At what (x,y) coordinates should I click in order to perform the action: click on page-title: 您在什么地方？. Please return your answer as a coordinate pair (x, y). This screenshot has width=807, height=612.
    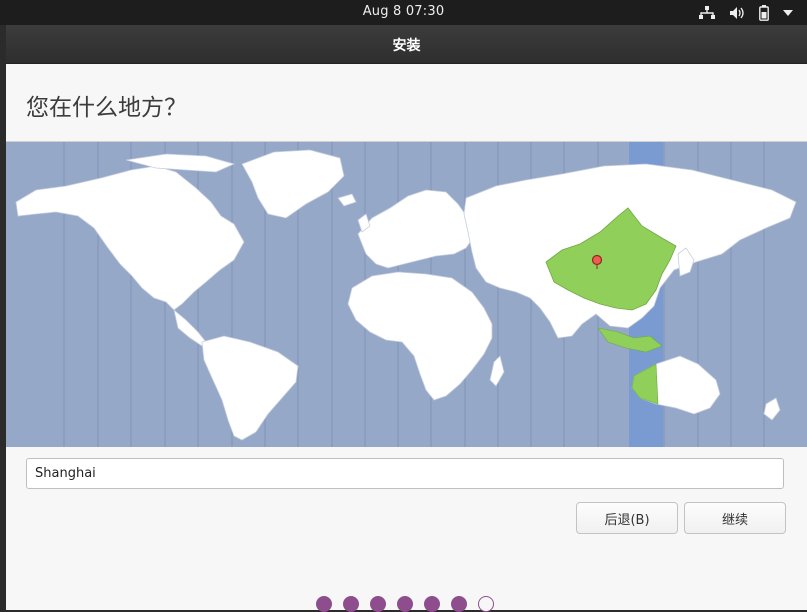
    Looking at the image, I should click on (106, 108).